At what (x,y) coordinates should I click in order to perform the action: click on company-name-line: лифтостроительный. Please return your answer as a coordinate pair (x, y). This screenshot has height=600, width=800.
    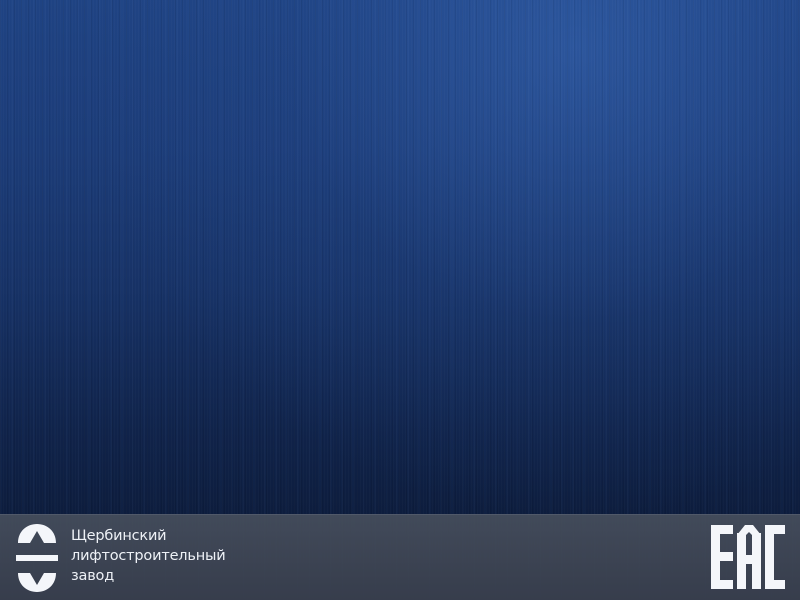
    Looking at the image, I should click on (148, 556).